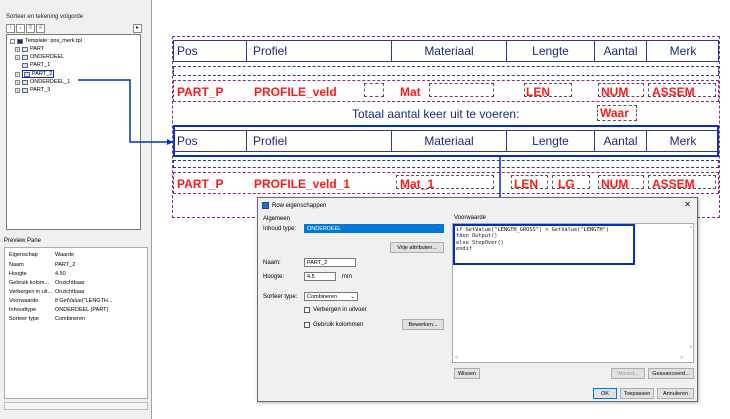 This screenshot has height=419, width=730. What do you see at coordinates (544, 244) in the screenshot?
I see `condition-highlight` at bounding box center [544, 244].